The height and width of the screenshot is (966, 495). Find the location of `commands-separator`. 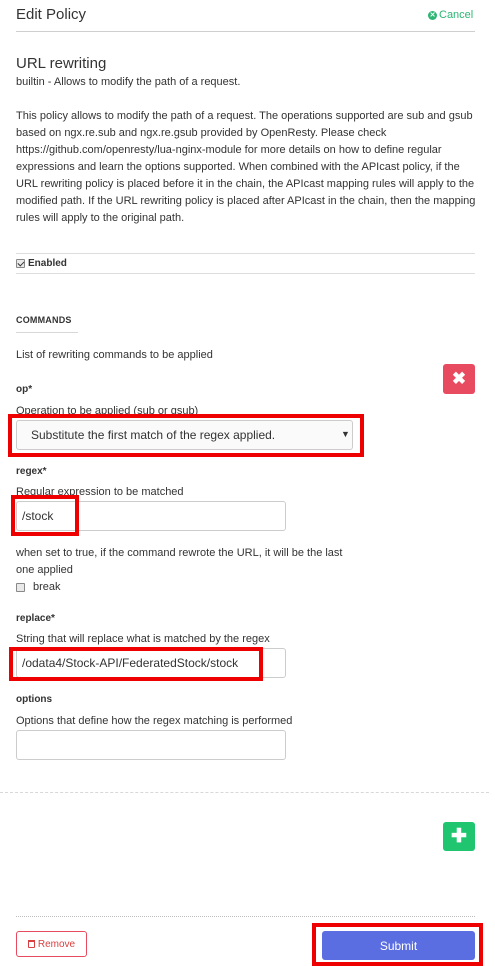

commands-separator is located at coordinates (244, 792).